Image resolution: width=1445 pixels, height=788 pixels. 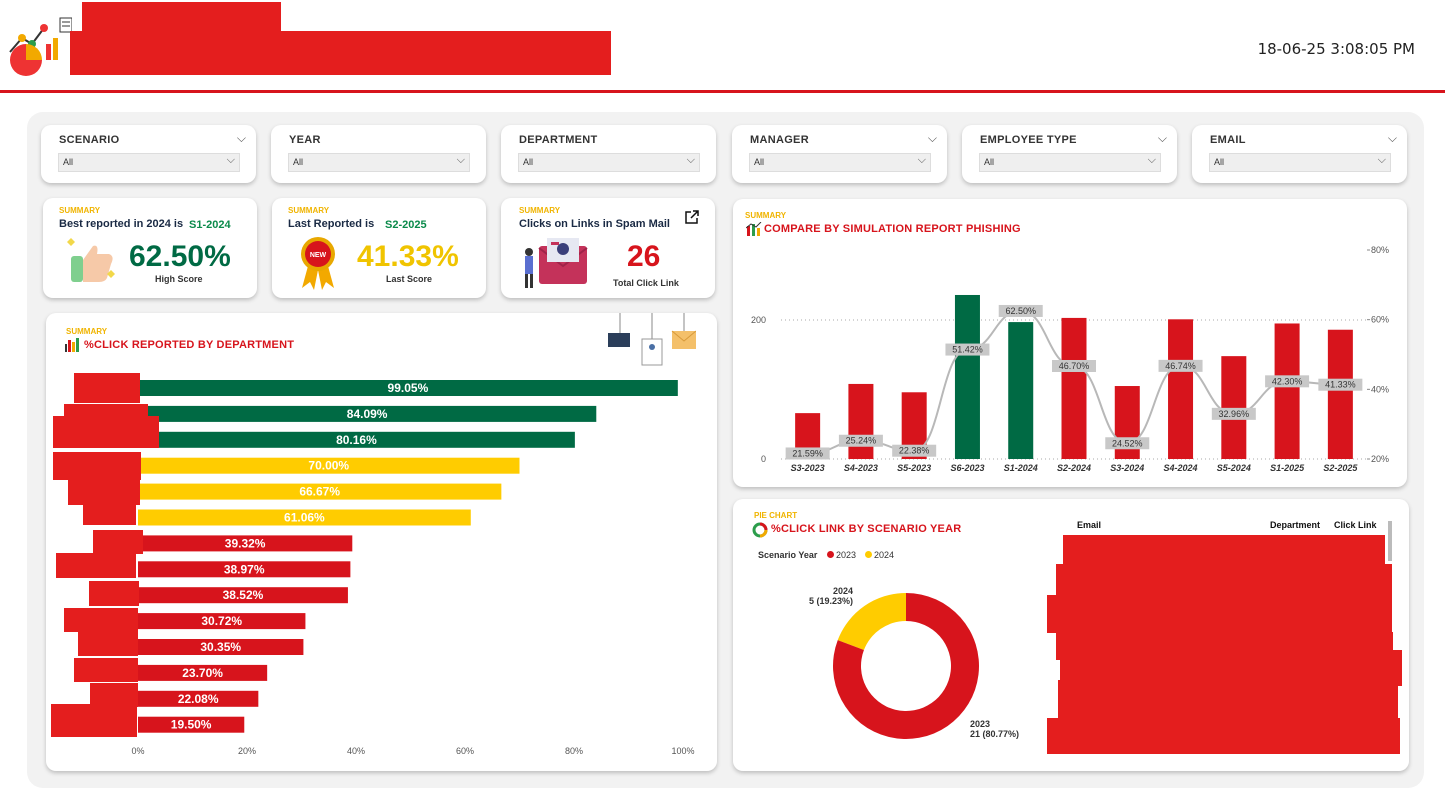 What do you see at coordinates (1127, 443) in the screenshot?
I see `line-data-label: 24.52%` at bounding box center [1127, 443].